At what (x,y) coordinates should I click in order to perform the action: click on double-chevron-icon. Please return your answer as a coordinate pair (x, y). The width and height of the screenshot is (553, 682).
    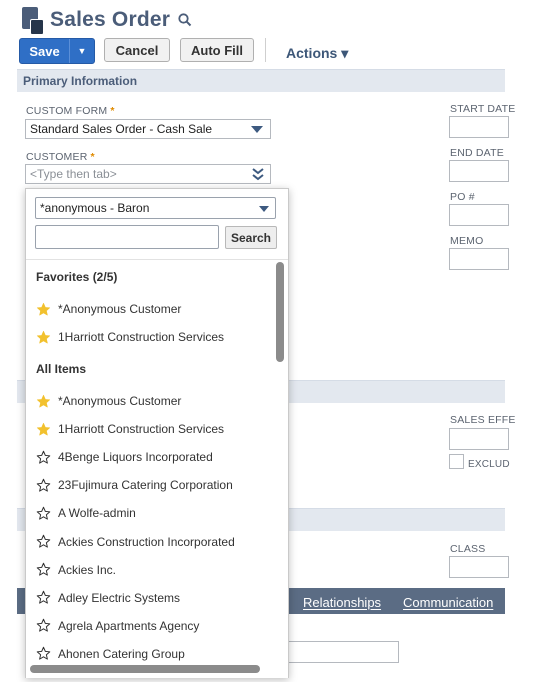
    Looking at the image, I should click on (258, 175).